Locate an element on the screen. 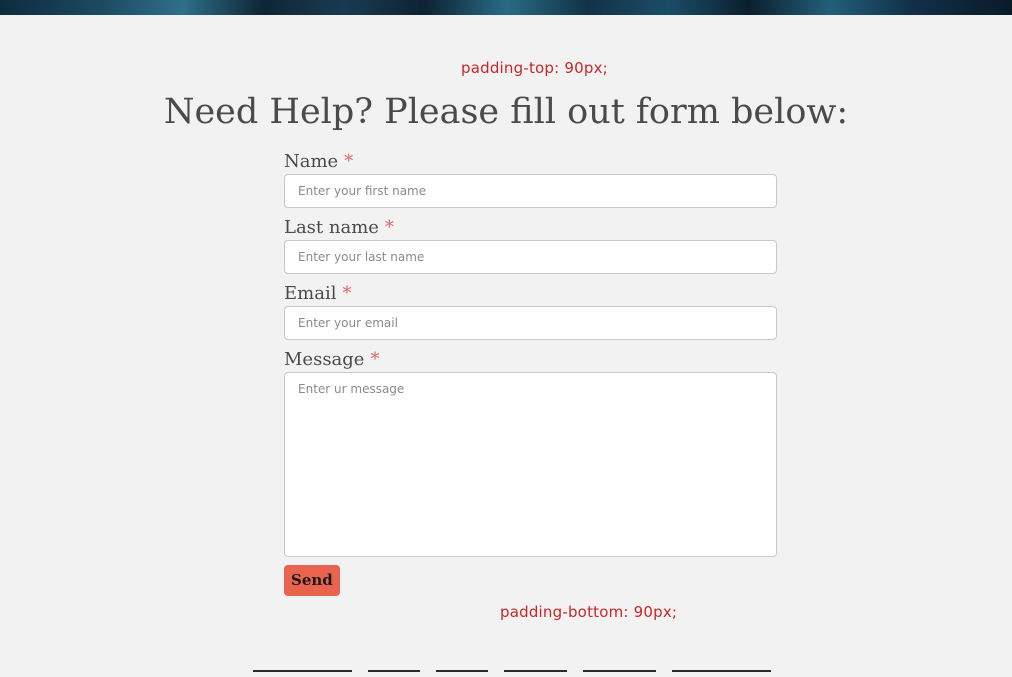 The height and width of the screenshot is (677, 1012). footer-nav is located at coordinates (506, 673).